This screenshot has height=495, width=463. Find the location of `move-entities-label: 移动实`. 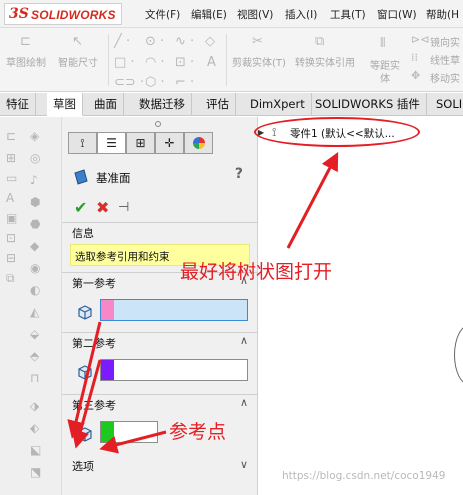

move-entities-label: 移动实 is located at coordinates (445, 77).